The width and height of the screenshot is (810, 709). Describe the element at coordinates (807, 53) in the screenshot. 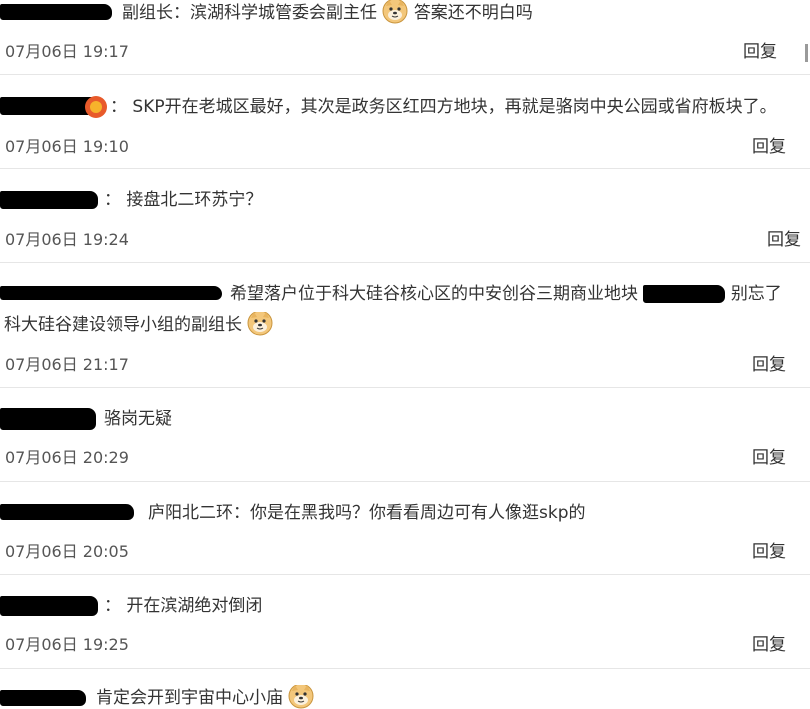

I see `scrollbar-arrow-icon` at that location.